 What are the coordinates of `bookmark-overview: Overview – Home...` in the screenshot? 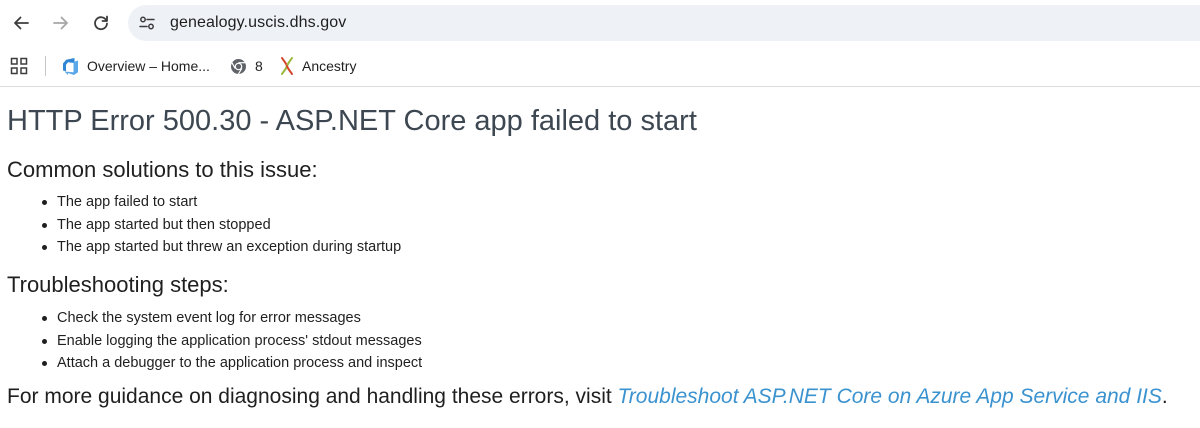 It's located at (136, 66).